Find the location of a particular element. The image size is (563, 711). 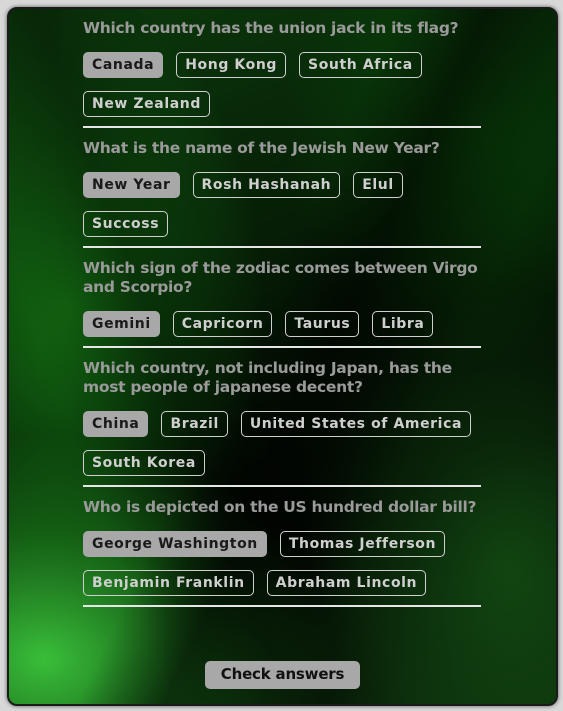

answer-option: Benjamin Franklin is located at coordinates (168, 583).